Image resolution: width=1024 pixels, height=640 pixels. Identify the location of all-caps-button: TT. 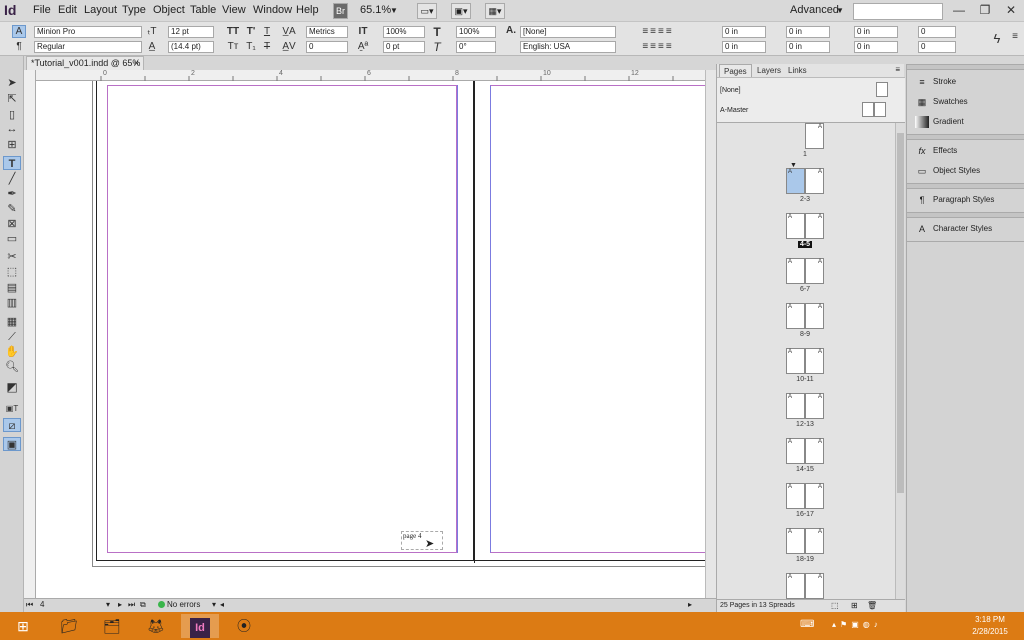
(233, 31).